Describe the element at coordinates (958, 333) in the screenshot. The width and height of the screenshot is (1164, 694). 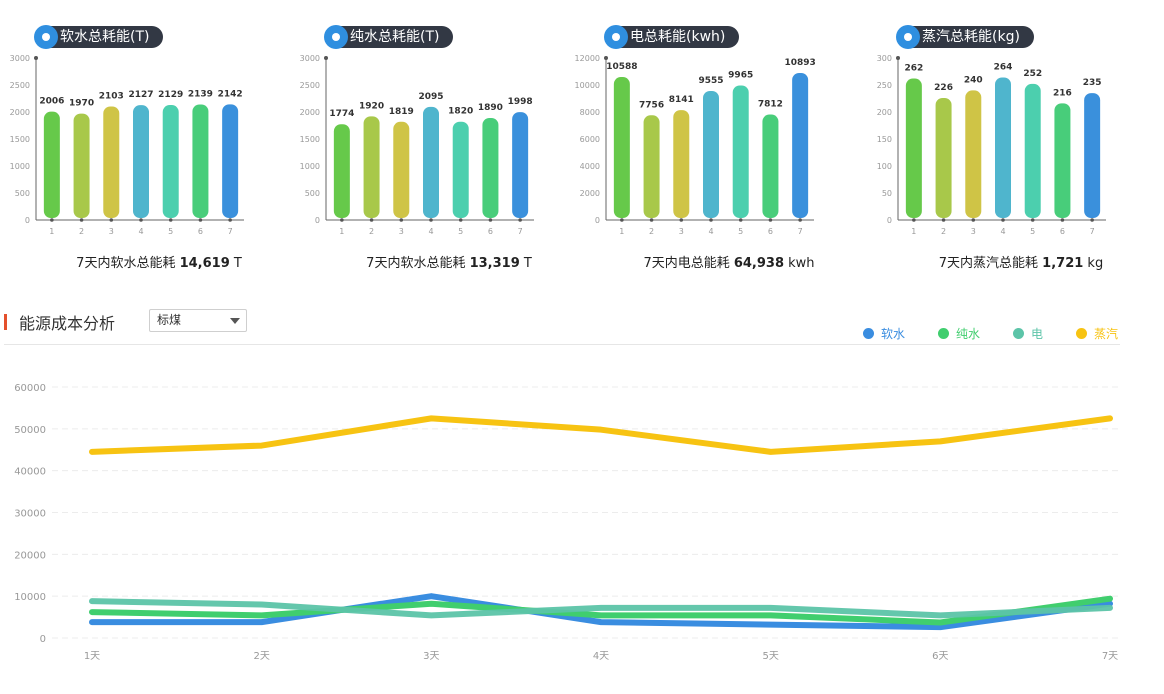
I see `legend-item: 纯水` at that location.